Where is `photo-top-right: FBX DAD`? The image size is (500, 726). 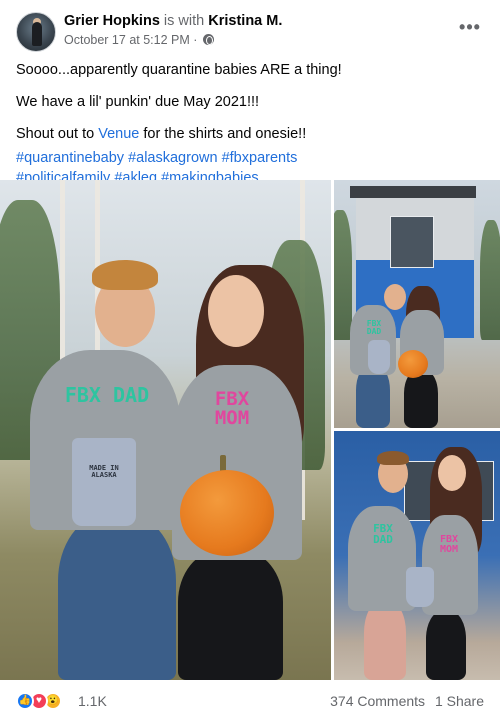 photo-top-right: FBX DAD is located at coordinates (417, 304).